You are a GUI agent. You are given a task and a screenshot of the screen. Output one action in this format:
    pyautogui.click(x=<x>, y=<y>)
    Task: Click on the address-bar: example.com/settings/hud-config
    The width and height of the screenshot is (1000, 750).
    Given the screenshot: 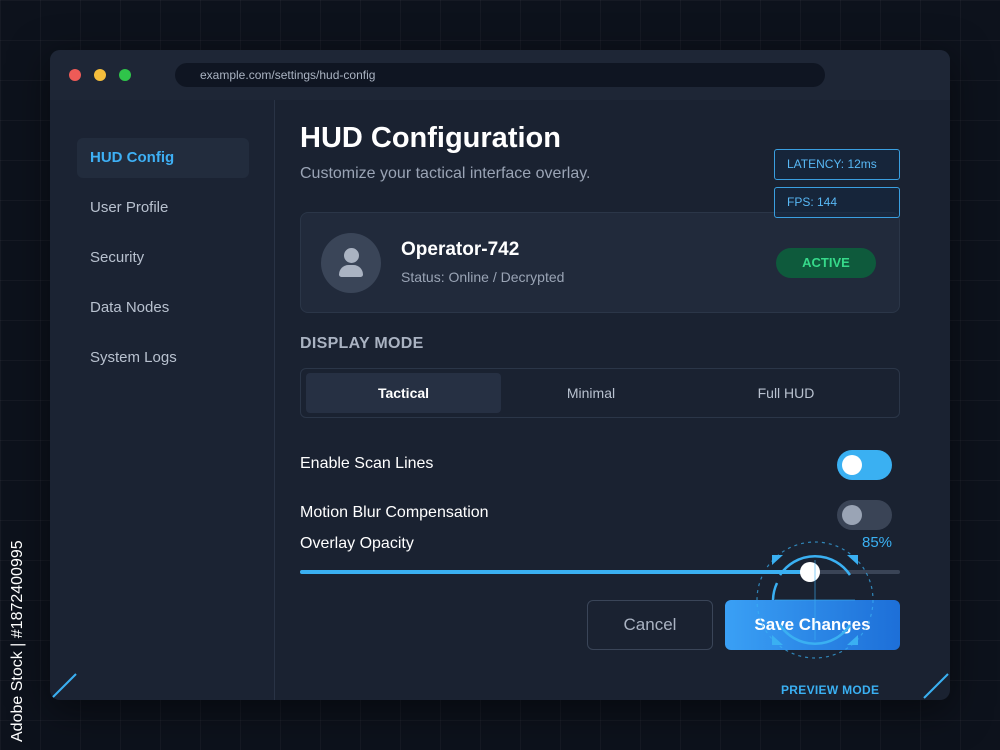 What is the action you would take?
    pyautogui.click(x=500, y=75)
    